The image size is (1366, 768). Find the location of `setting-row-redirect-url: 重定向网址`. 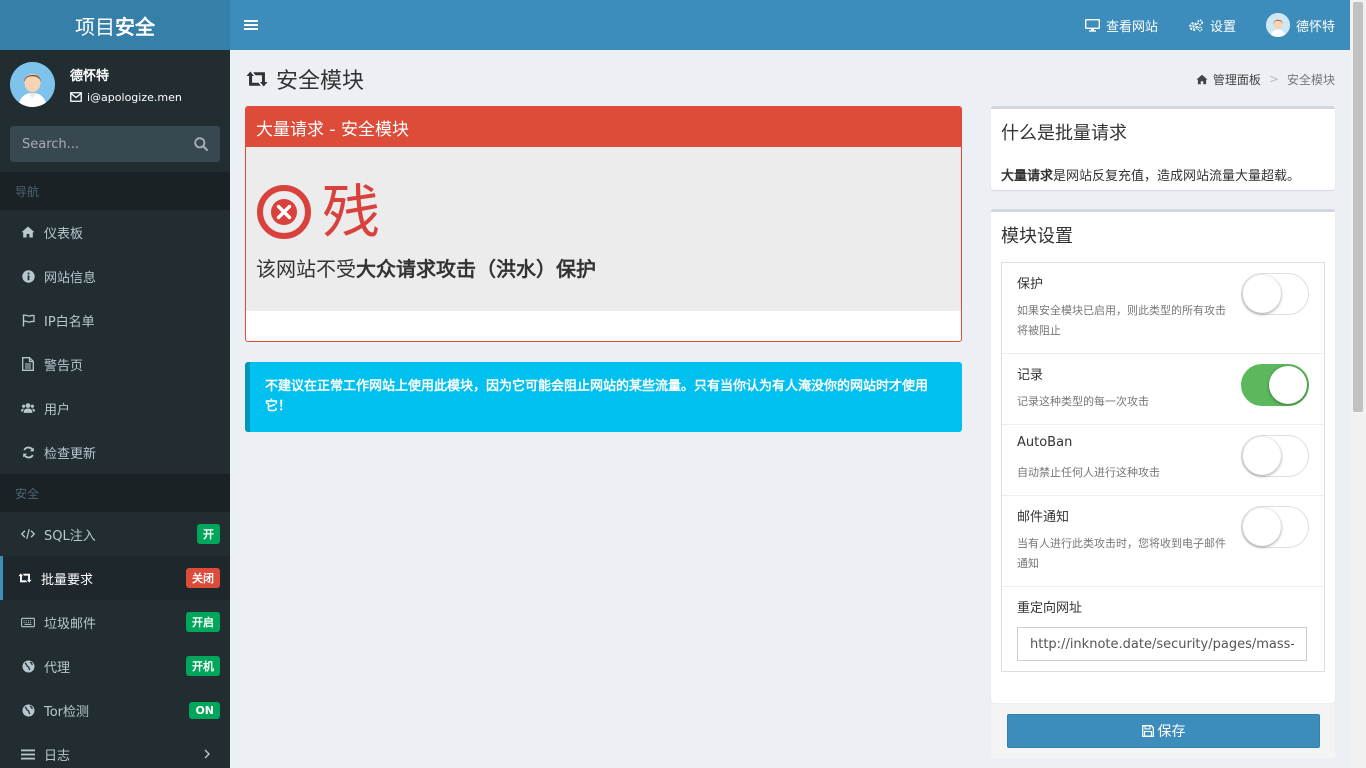

setting-row-redirect-url: 重定向网址 is located at coordinates (1163, 629).